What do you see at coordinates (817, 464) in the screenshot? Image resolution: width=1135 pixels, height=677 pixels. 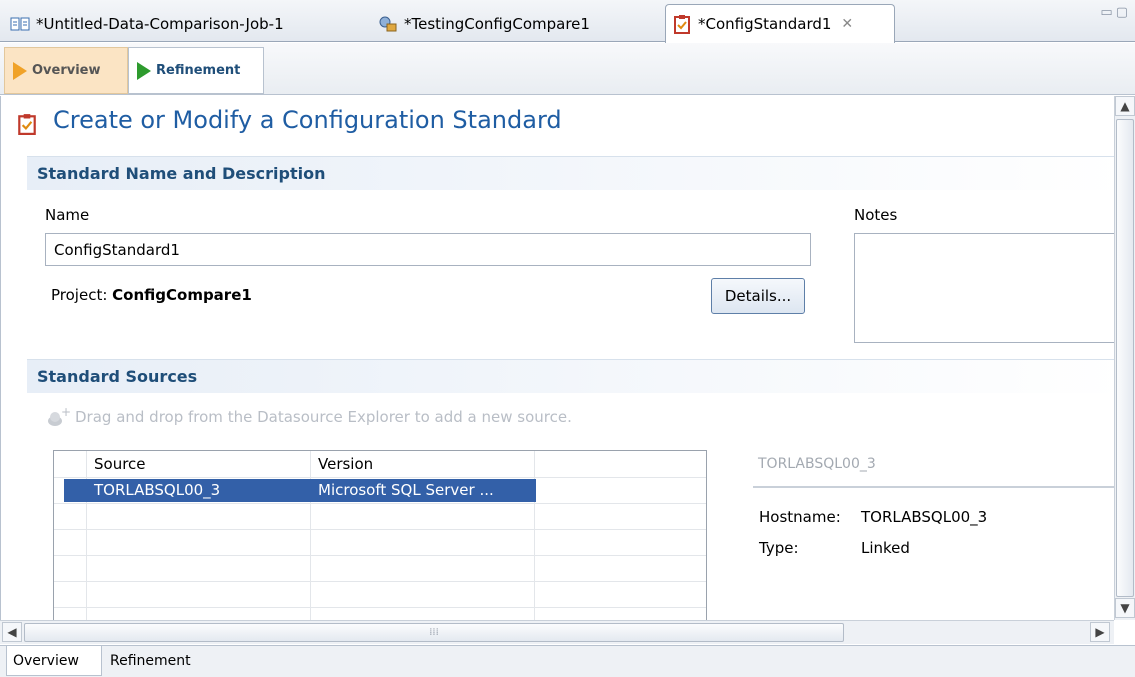 I see `source-info-title: TORLABSQL00_3` at bounding box center [817, 464].